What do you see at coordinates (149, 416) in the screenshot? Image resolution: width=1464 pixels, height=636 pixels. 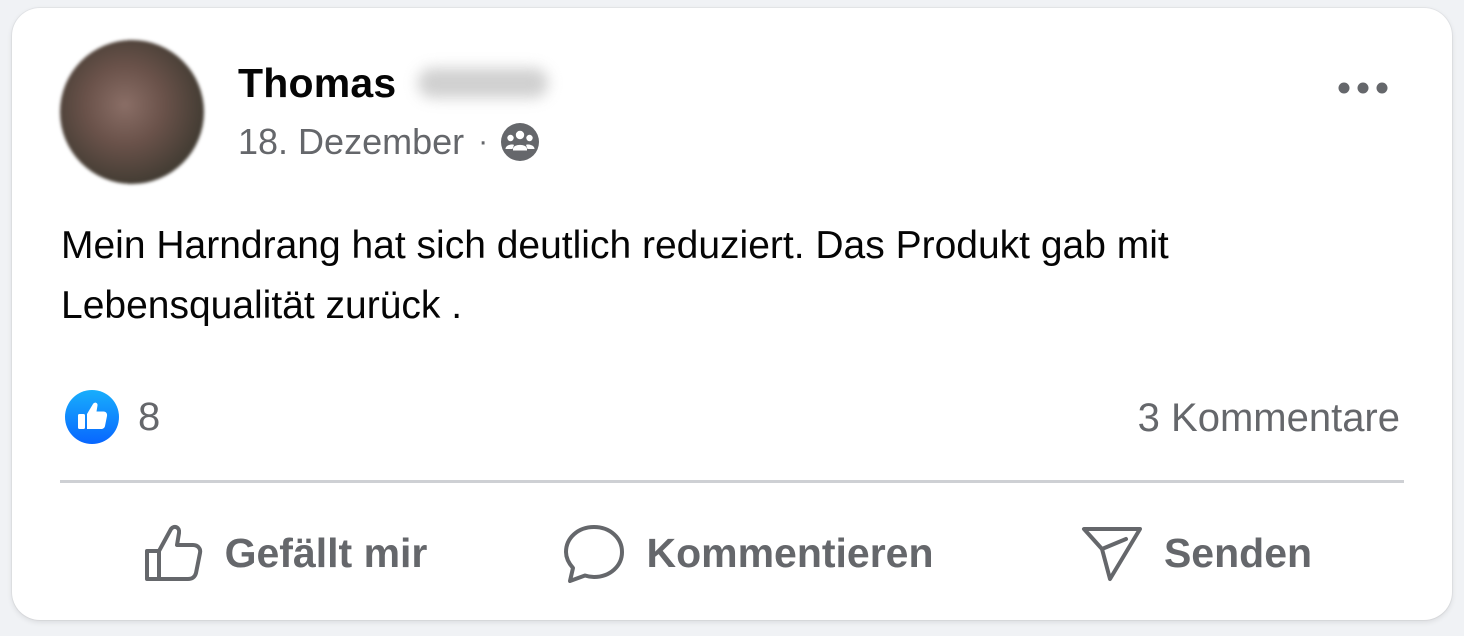 I see `like-count: 8` at bounding box center [149, 416].